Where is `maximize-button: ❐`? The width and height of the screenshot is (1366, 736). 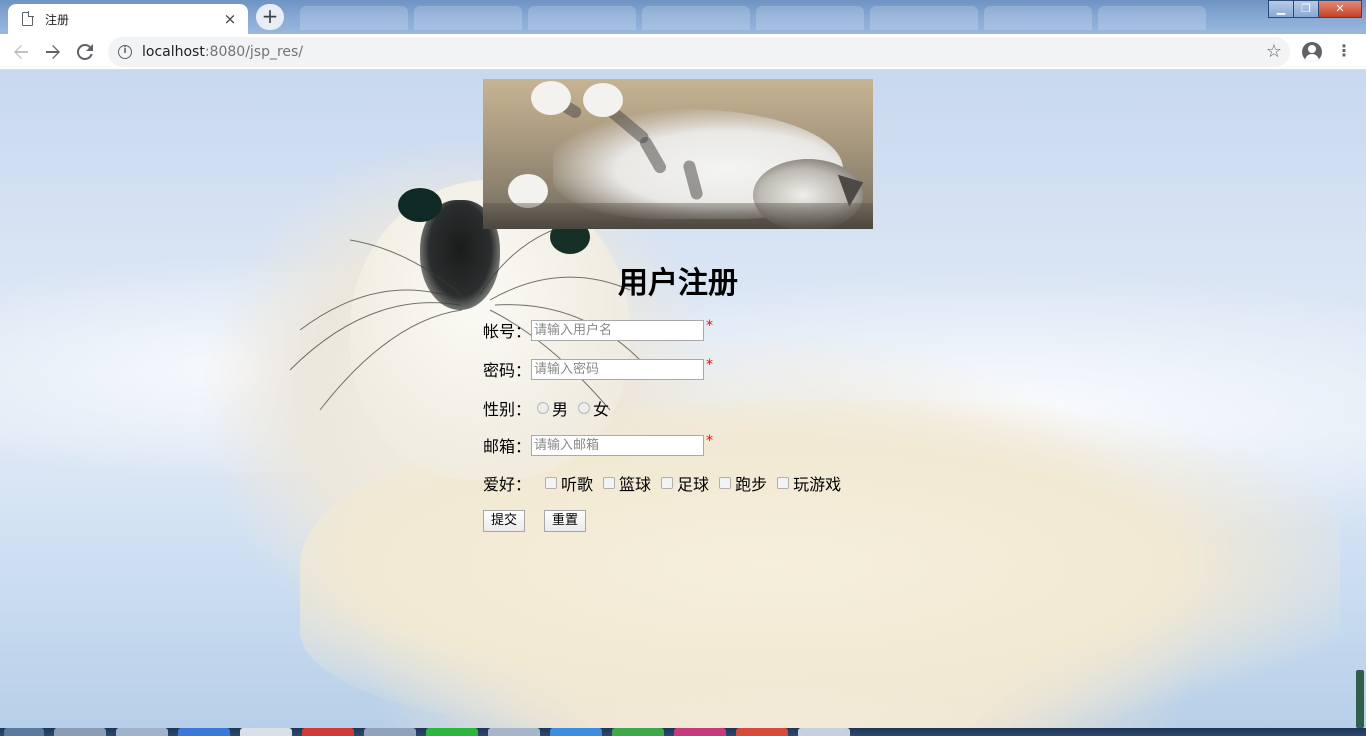 maximize-button: ❐ is located at coordinates (1306, 9).